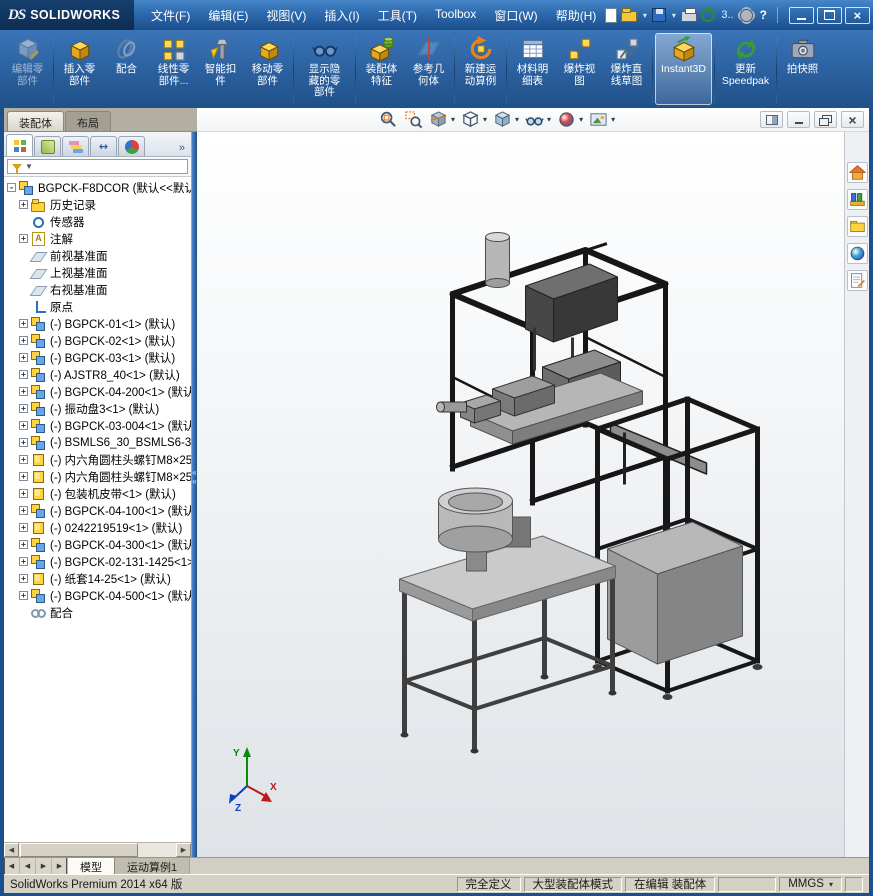 This screenshot has width=873, height=896. What do you see at coordinates (480, 69) in the screenshot?
I see `new-motion-study-button: 新建运 动算例` at bounding box center [480, 69].